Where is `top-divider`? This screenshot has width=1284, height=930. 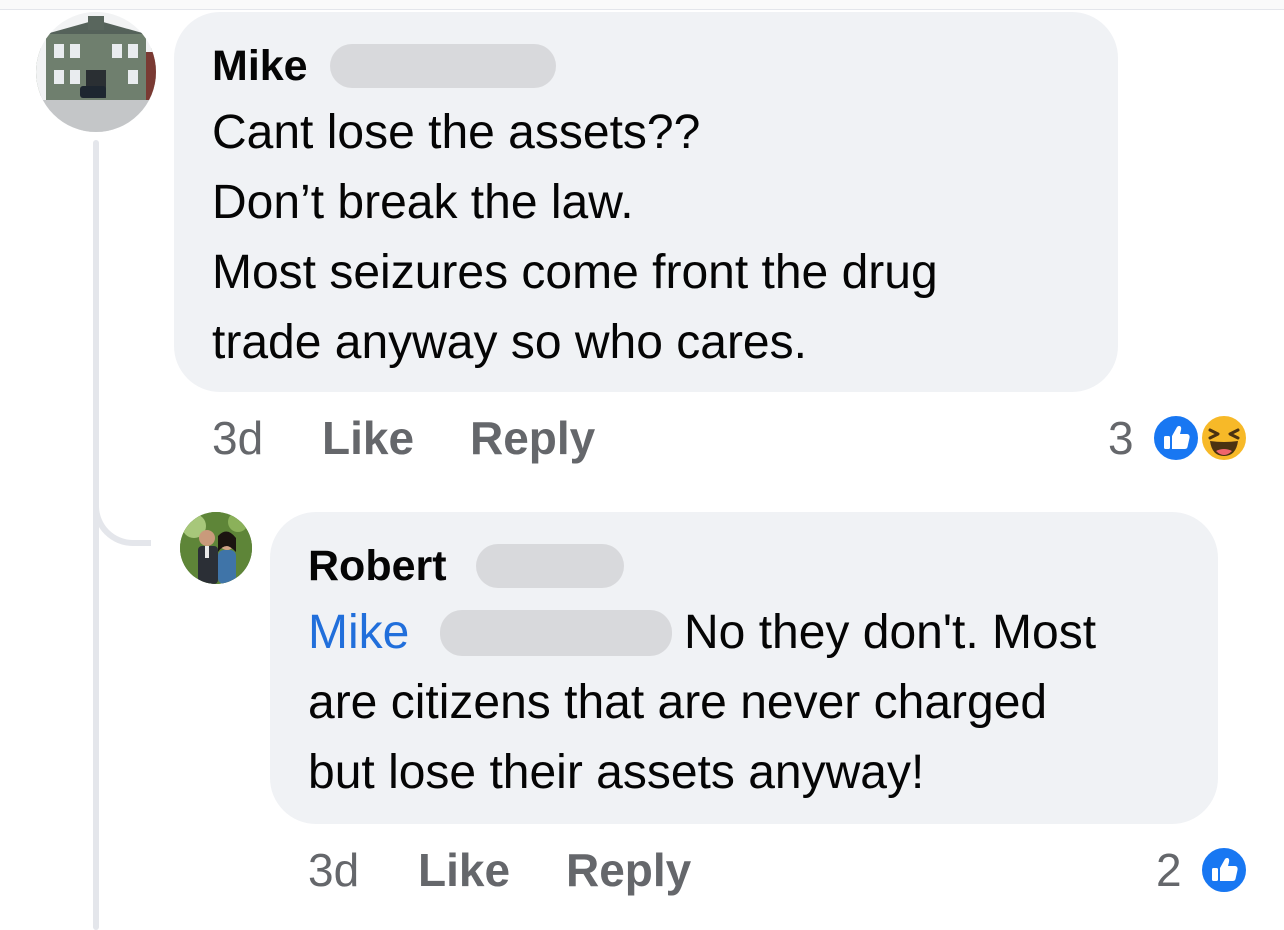 top-divider is located at coordinates (642, 5).